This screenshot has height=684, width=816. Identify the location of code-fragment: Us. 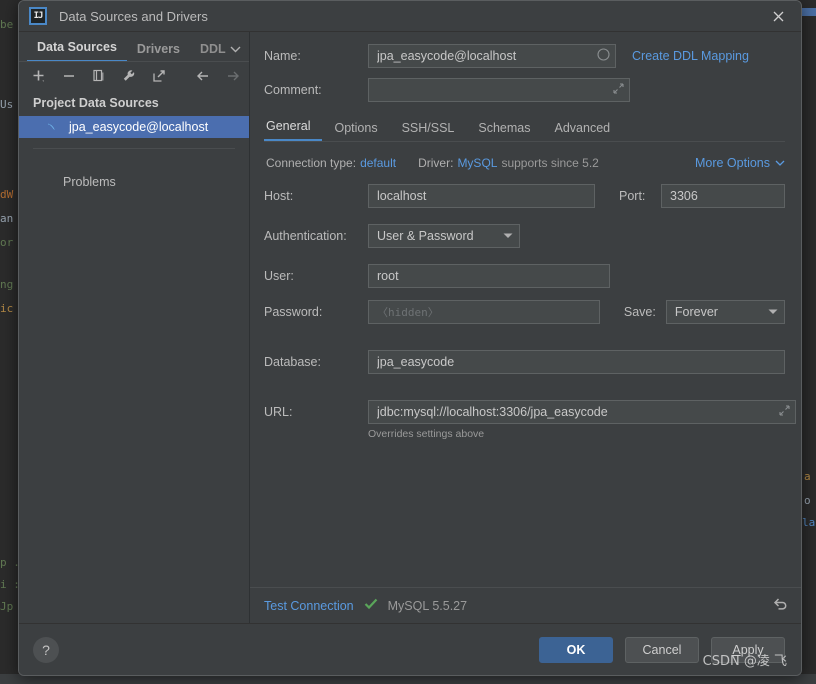
(7, 104).